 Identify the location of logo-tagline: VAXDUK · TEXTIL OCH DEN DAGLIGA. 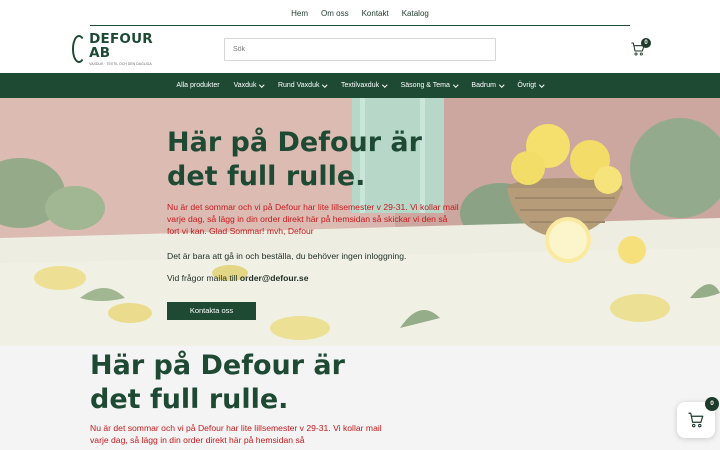
(120, 64).